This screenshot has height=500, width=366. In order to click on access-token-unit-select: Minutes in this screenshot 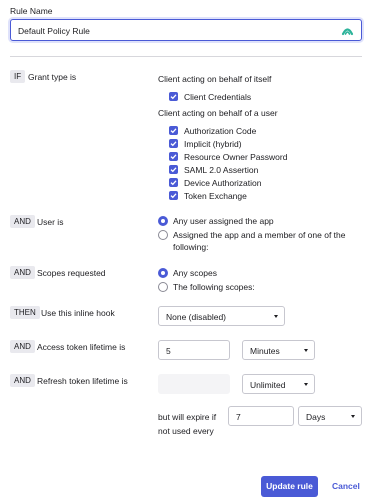, I will do `click(278, 350)`.